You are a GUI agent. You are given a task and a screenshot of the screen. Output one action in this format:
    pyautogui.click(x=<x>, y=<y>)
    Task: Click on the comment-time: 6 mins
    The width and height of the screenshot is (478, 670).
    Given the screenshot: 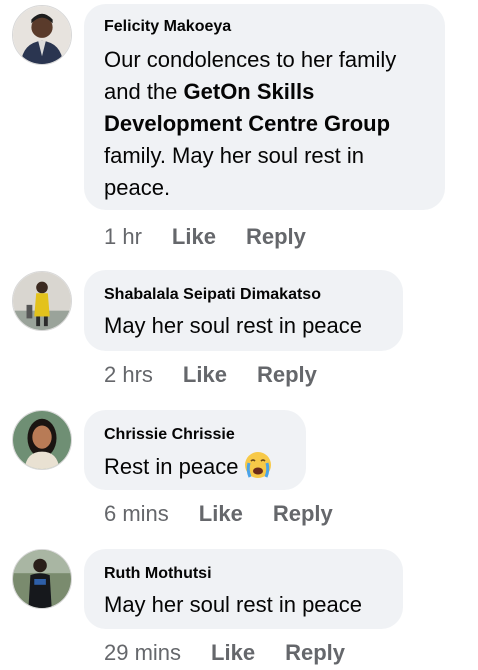 What is the action you would take?
    pyautogui.click(x=136, y=514)
    